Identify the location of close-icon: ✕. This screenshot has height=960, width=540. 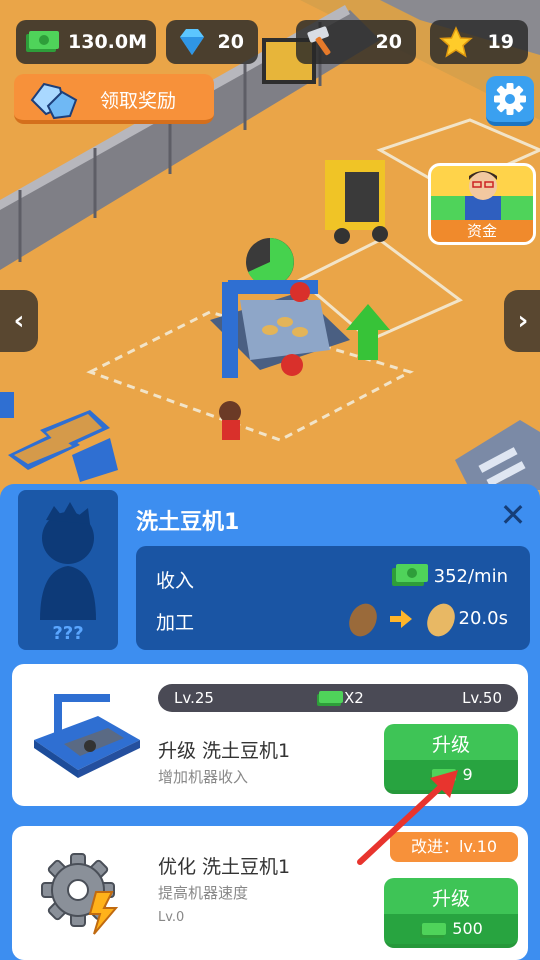
(513, 515).